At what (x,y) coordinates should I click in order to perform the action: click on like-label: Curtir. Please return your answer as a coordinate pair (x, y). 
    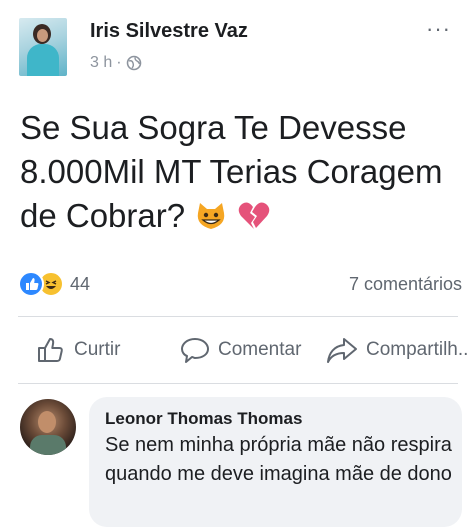
    Looking at the image, I should click on (97, 349).